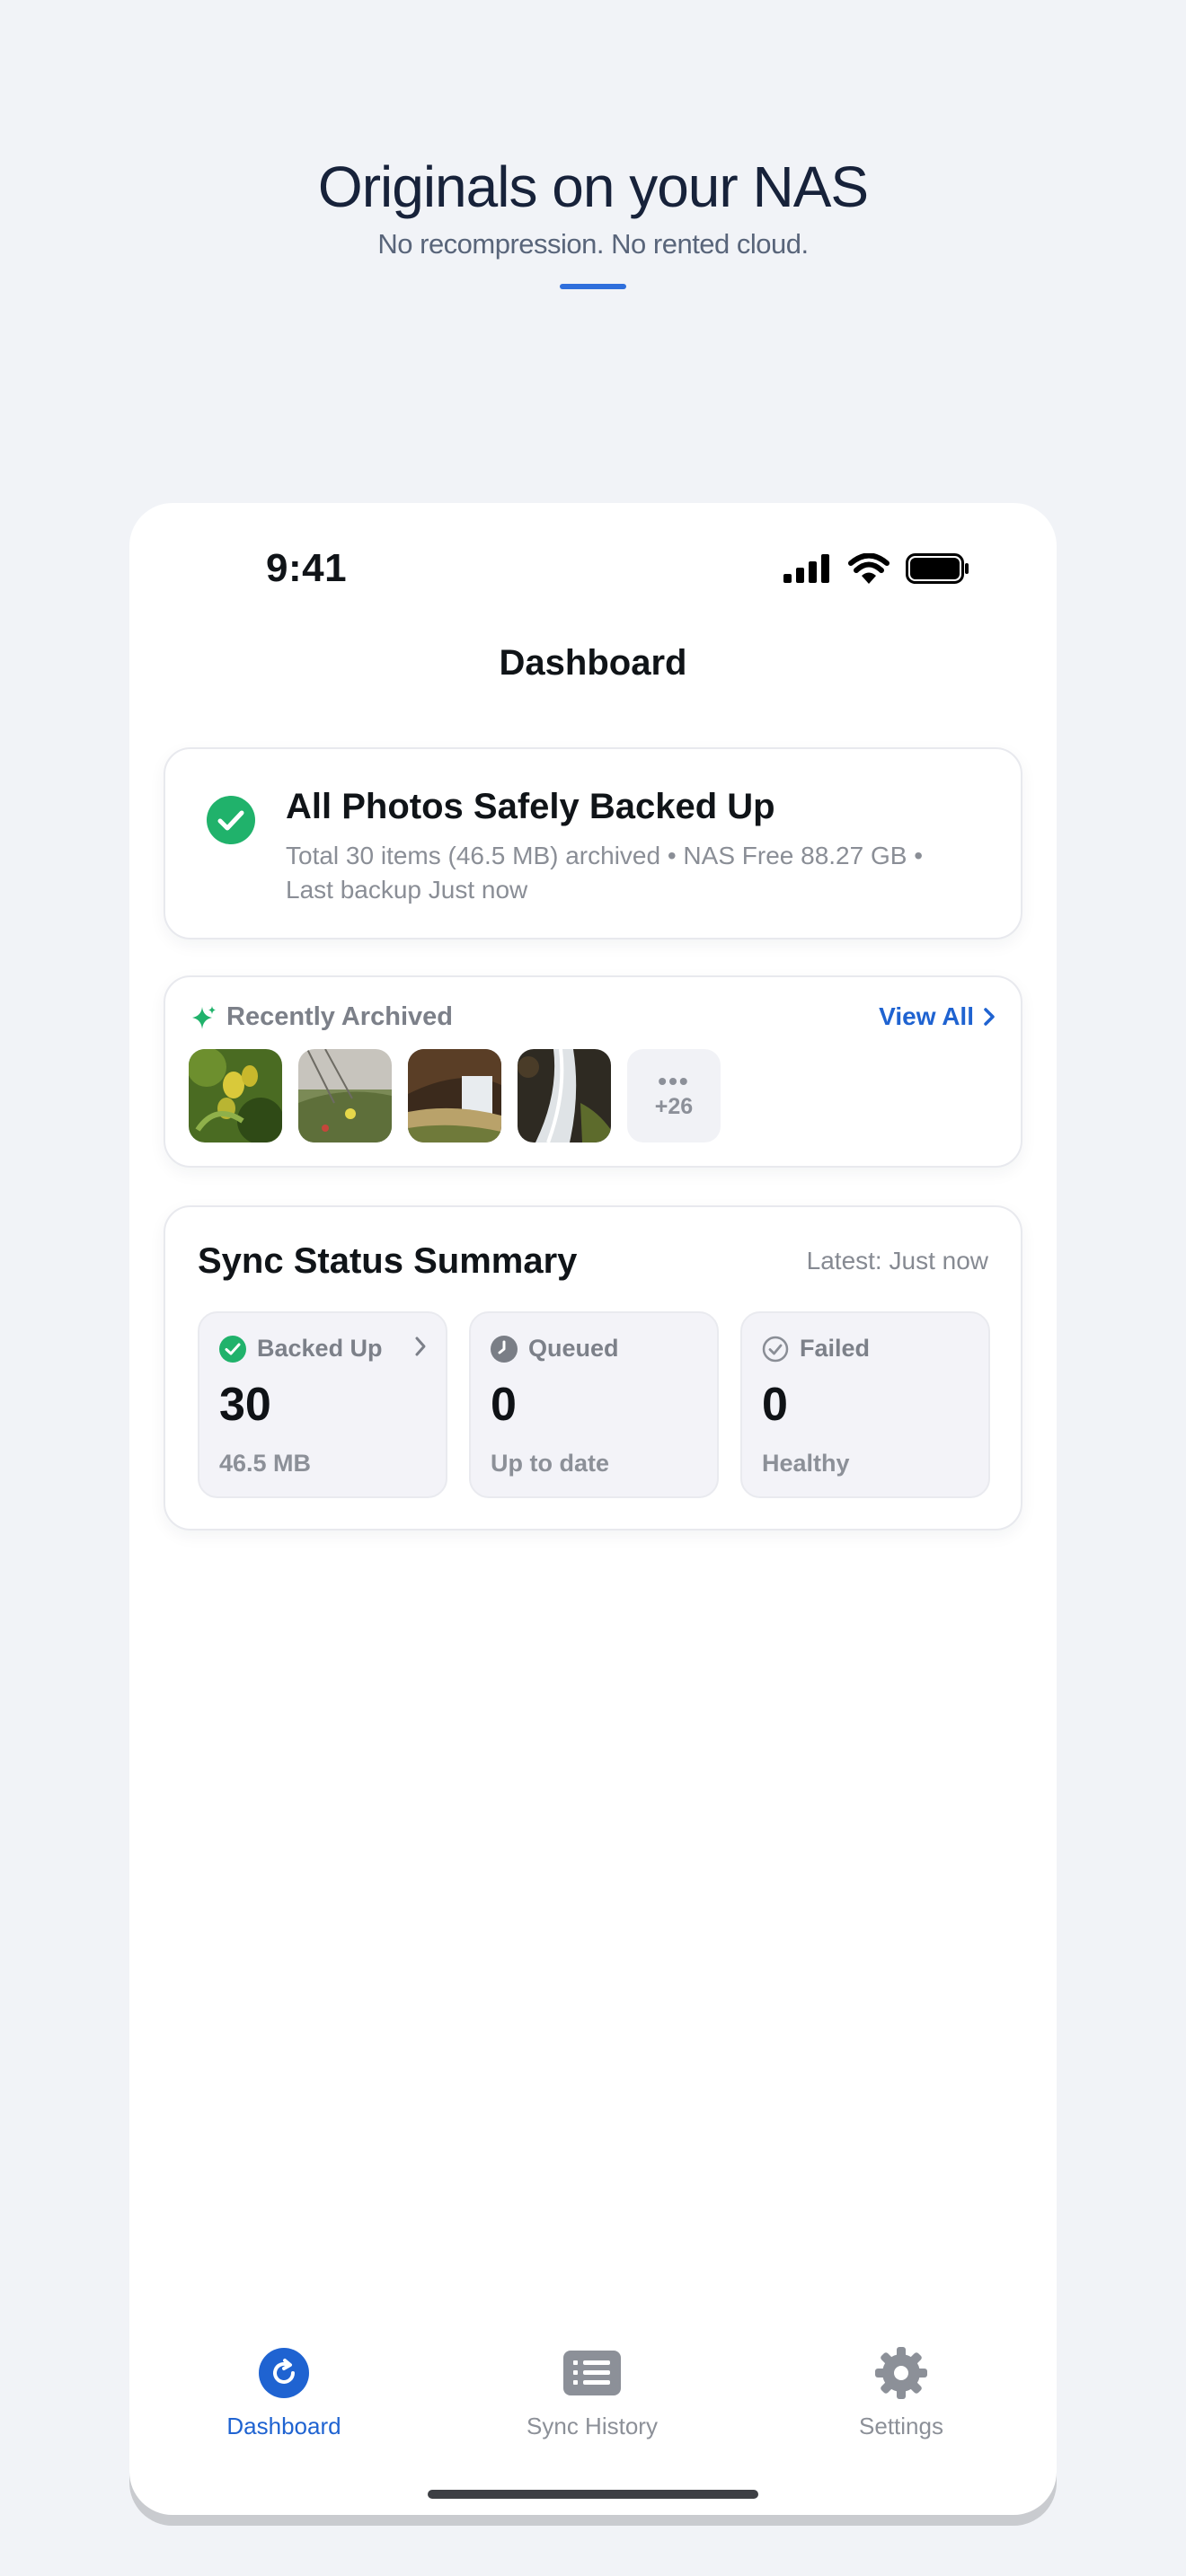 The width and height of the screenshot is (1186, 2576). I want to click on more-photos-count: +26, so click(674, 1106).